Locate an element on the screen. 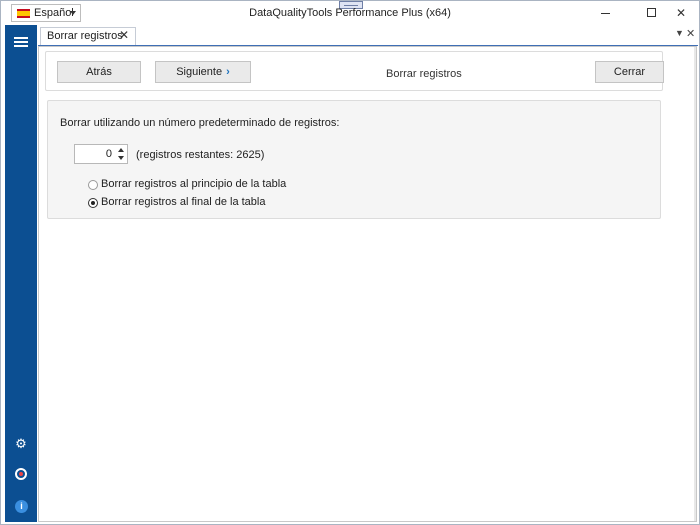 Image resolution: width=700 pixels, height=525 pixels. page-title: Borrar registros is located at coordinates (424, 74).